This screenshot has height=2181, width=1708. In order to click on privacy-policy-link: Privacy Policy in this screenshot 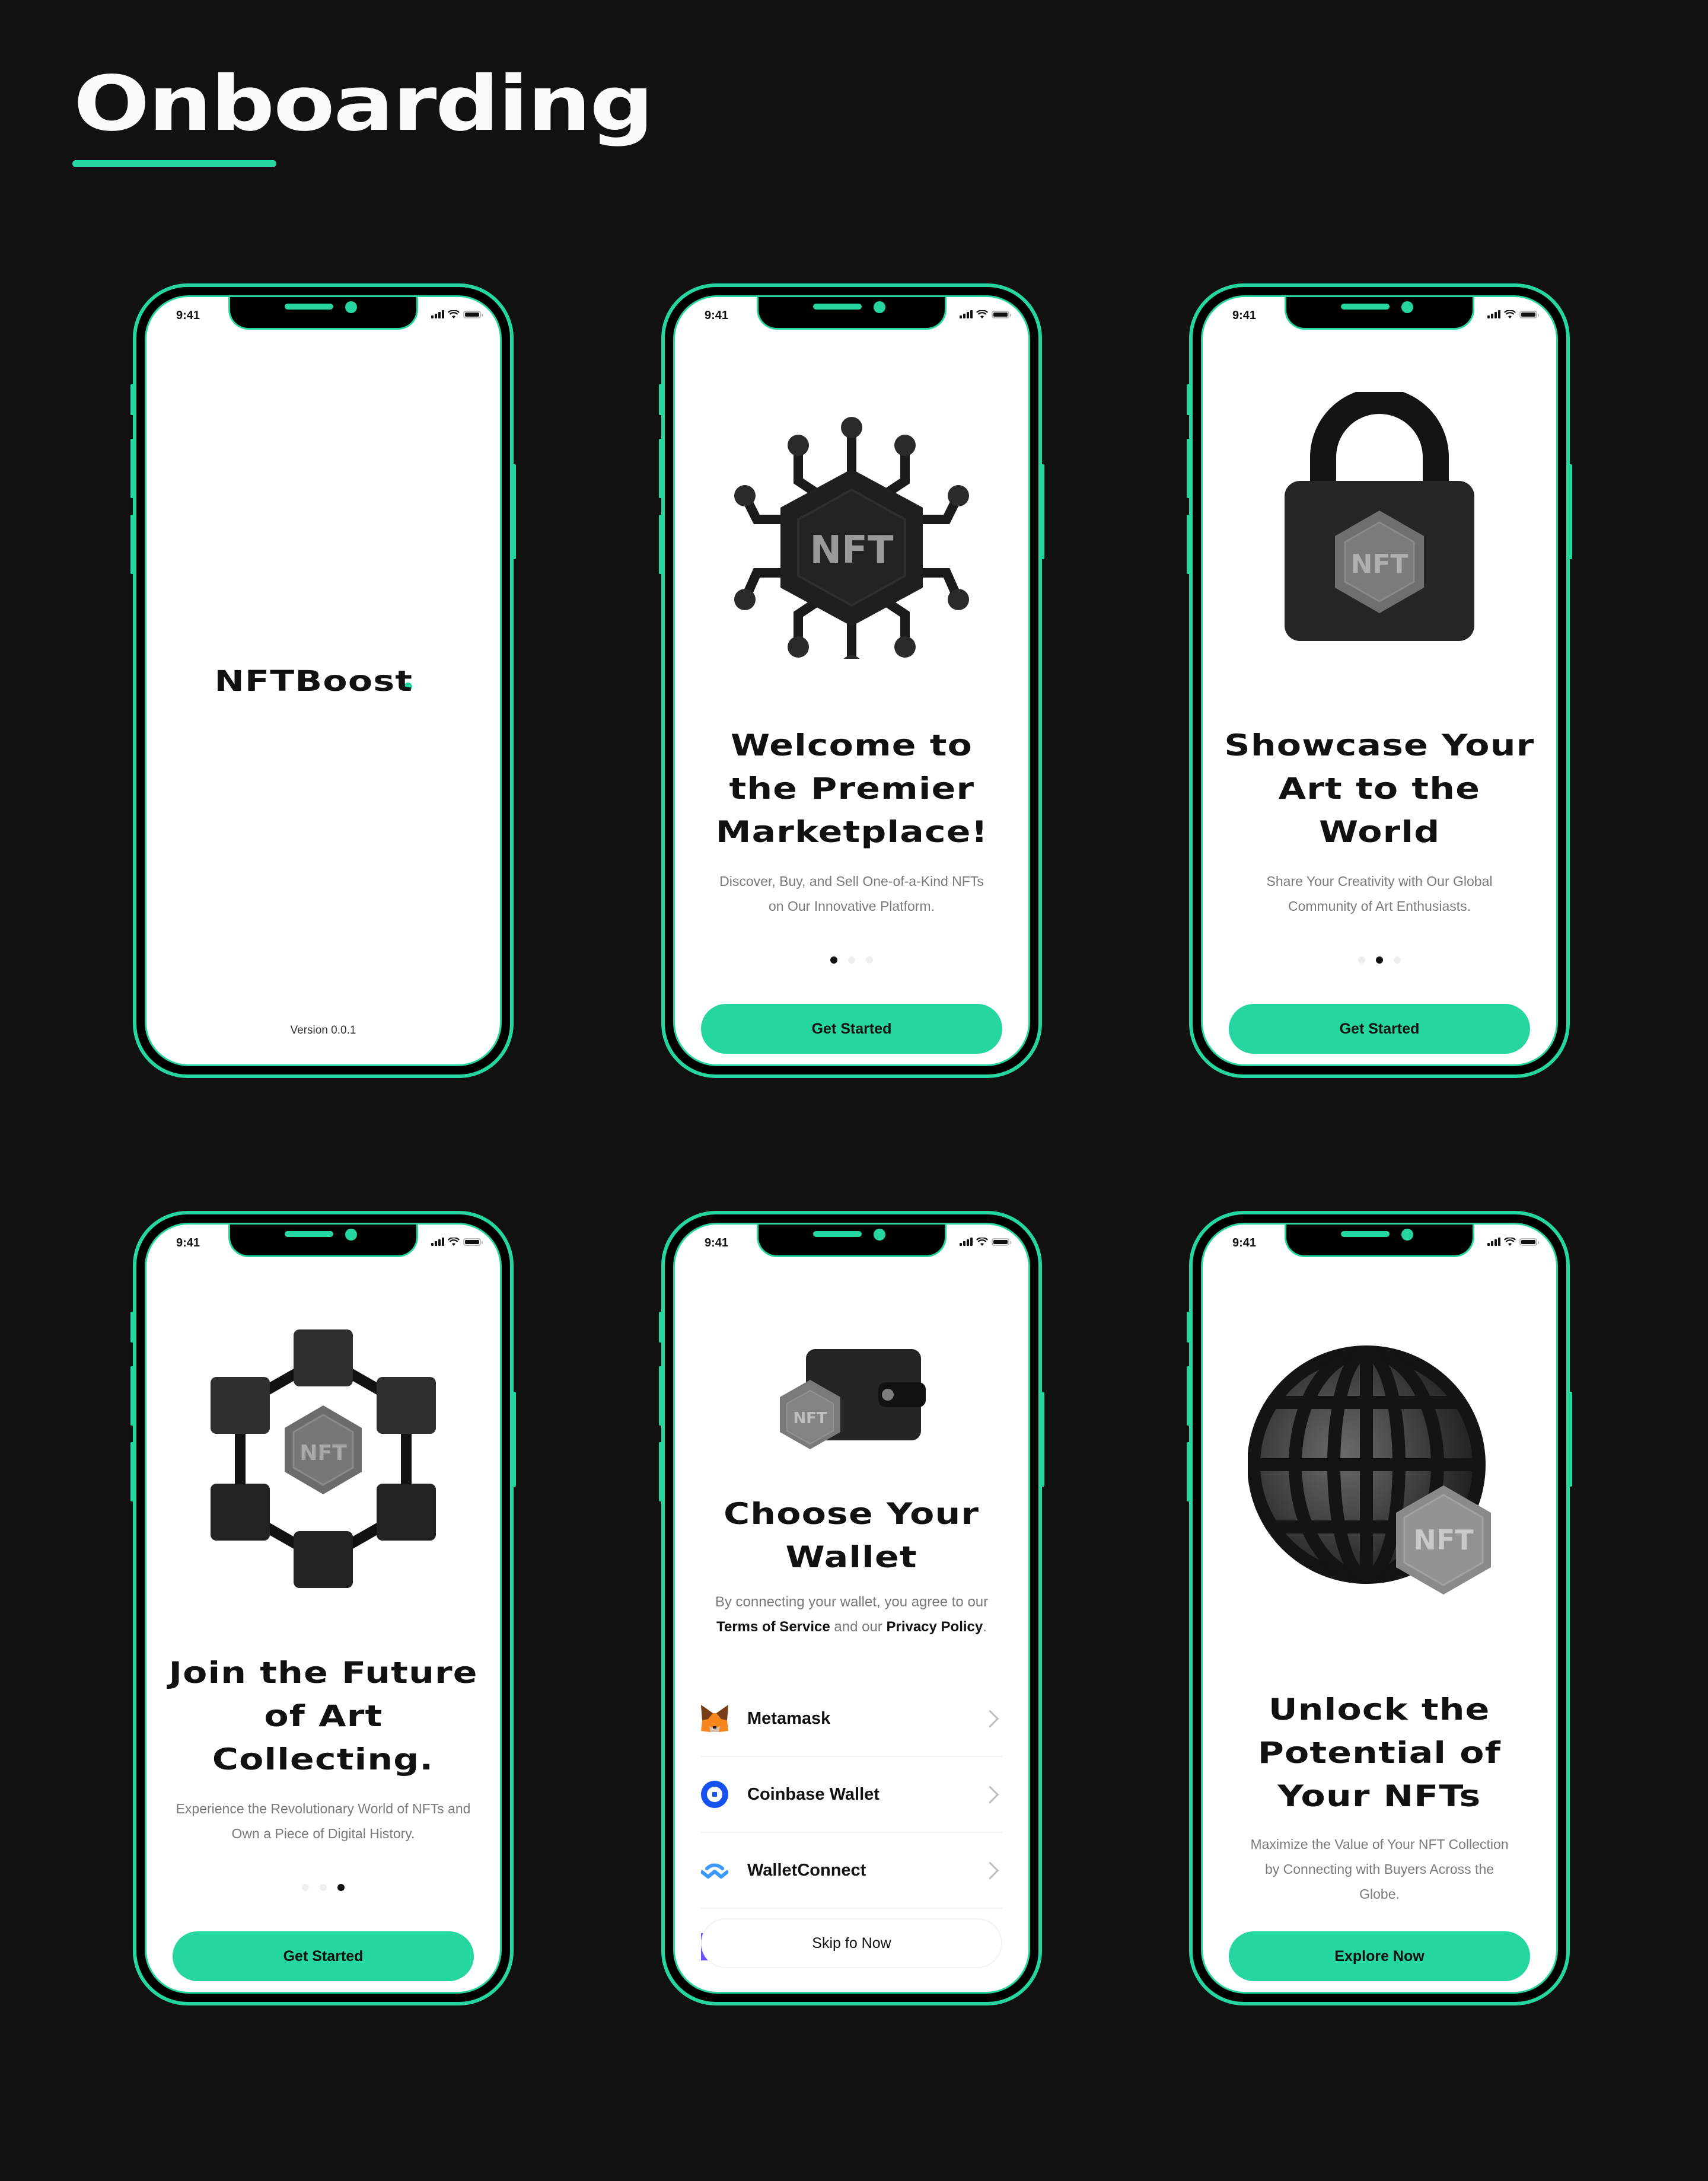, I will do `click(935, 1627)`.